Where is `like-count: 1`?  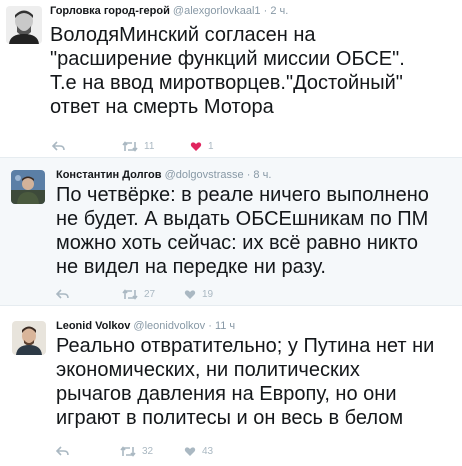 like-count: 1 is located at coordinates (211, 146).